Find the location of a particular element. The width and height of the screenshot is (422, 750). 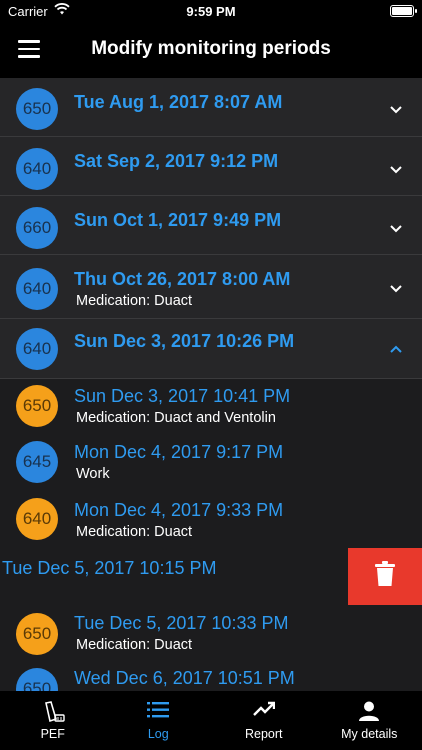

period-row: 660 Sun Oct 1, 2017 9:49 PM is located at coordinates (211, 225).